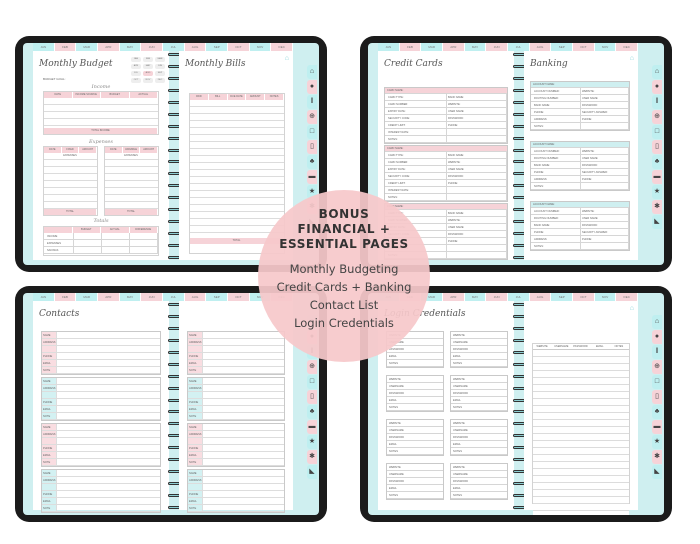  What do you see at coordinates (236, 363) in the screenshot?
I see `contact-field: EMAIL` at bounding box center [236, 363].